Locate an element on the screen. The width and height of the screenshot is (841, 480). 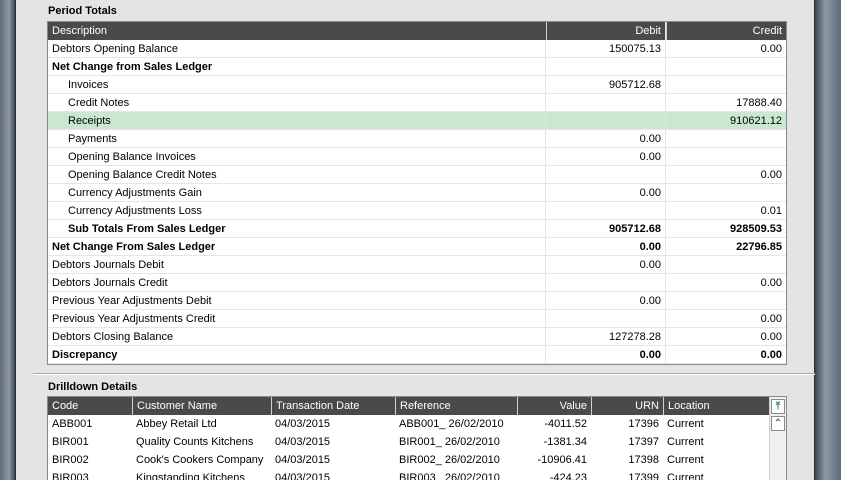
section-divider is located at coordinates (424, 374).